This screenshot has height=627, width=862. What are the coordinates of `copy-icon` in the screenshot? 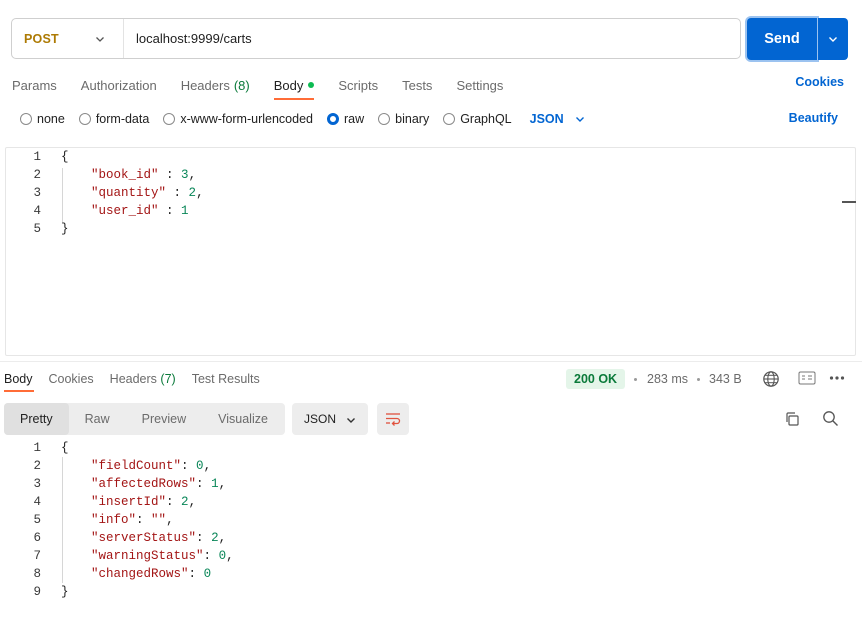 It's located at (792, 419).